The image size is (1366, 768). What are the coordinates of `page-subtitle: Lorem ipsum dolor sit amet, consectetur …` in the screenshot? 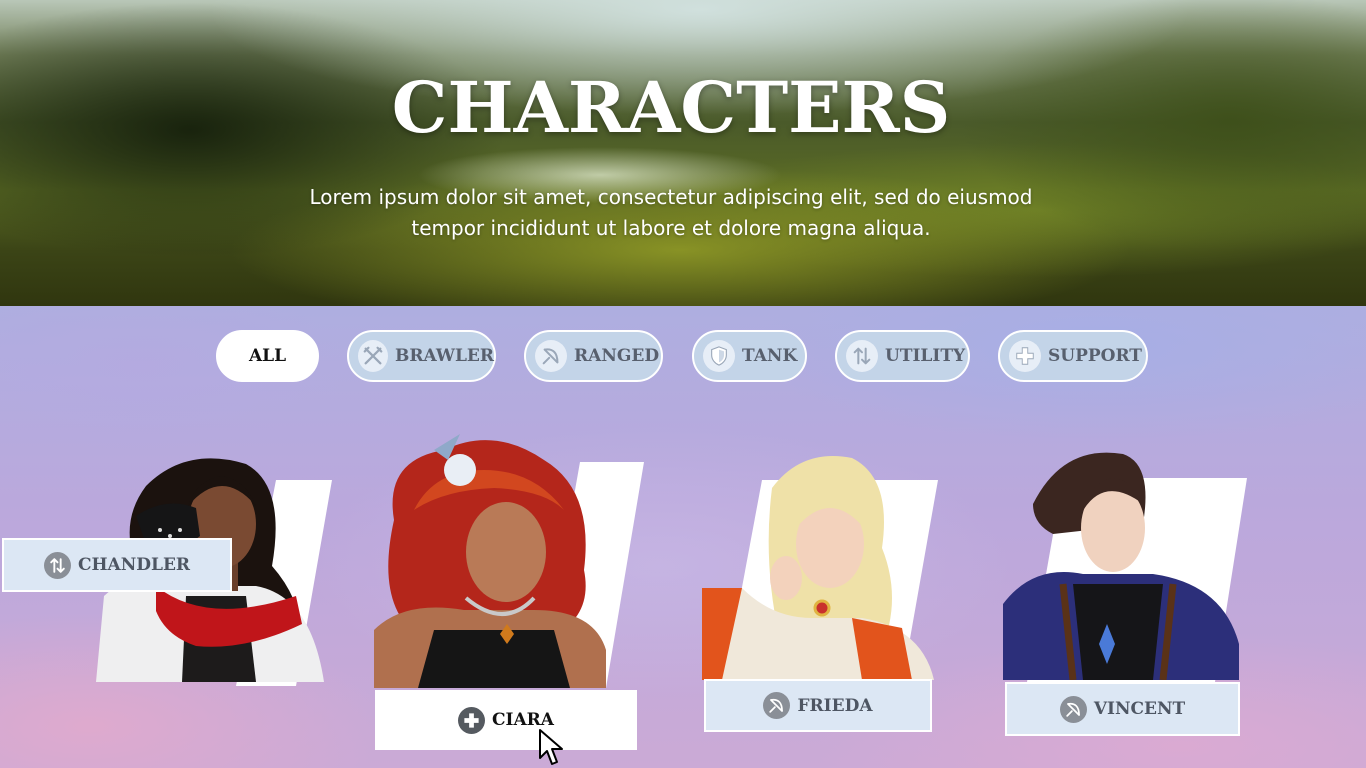 It's located at (671, 212).